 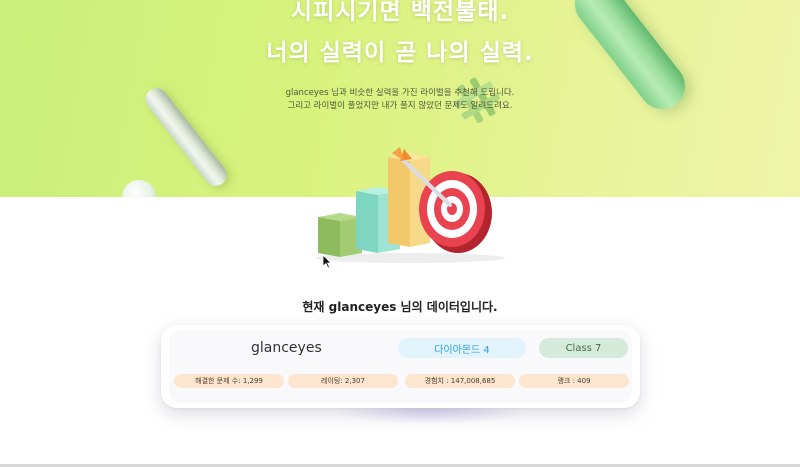 What do you see at coordinates (400, 12) in the screenshot?
I see `hero-title-line-1: 시피시기면 백전불태.` at bounding box center [400, 12].